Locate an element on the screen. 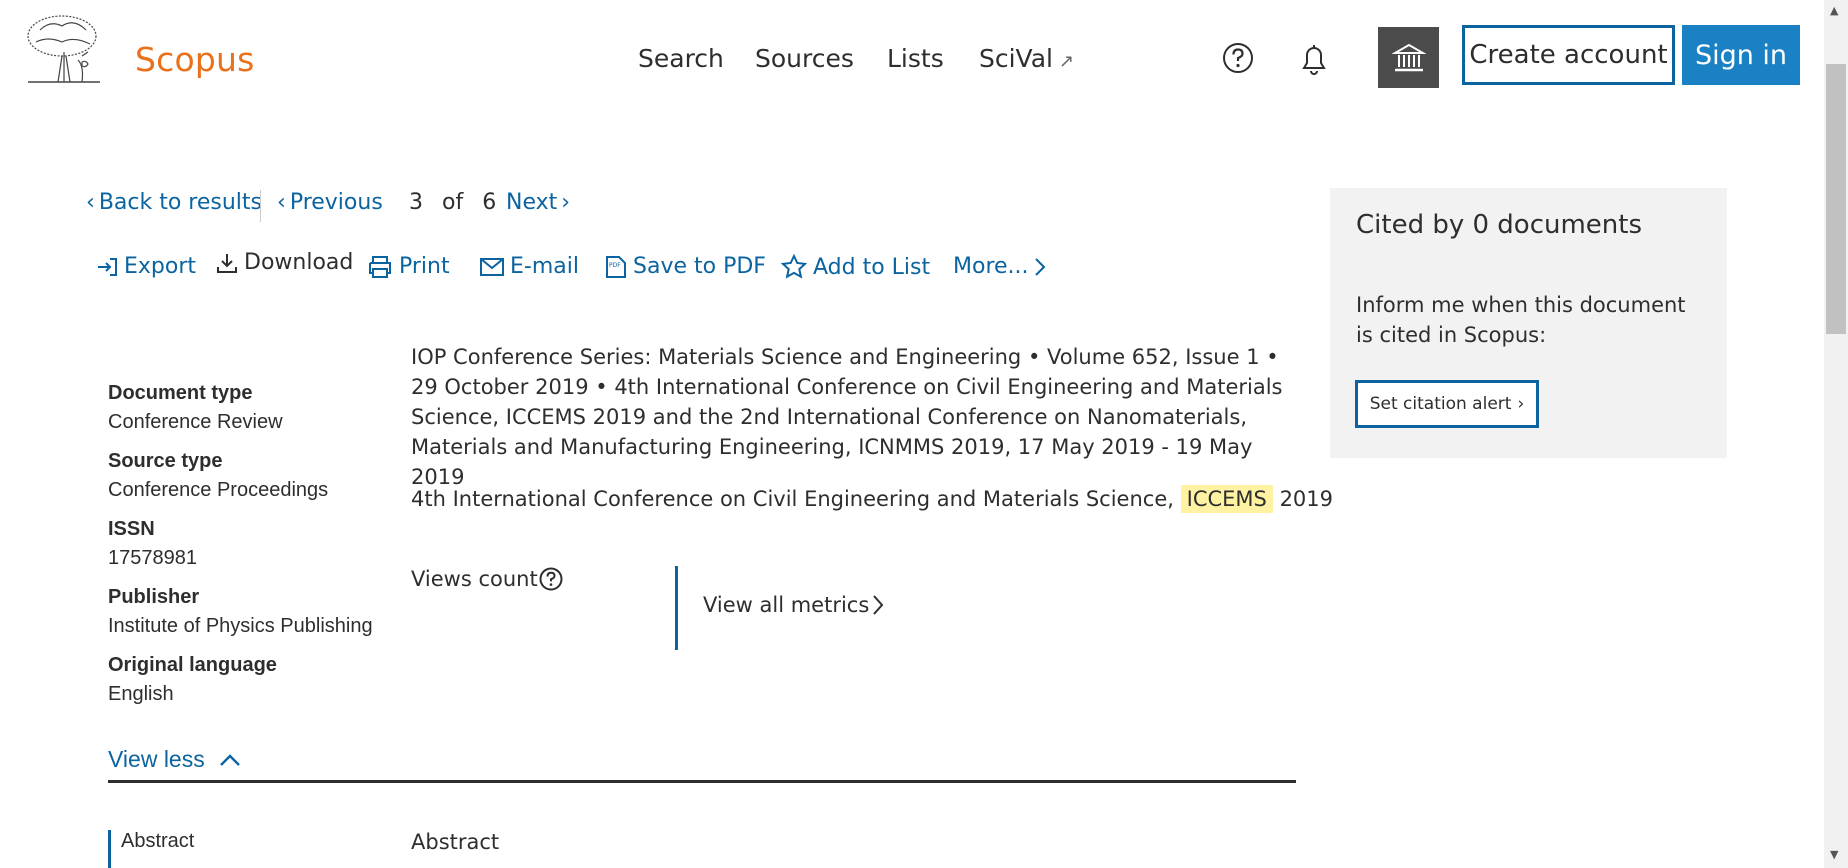 The height and width of the screenshot is (868, 1848). issn-value: 17578981 is located at coordinates (152, 558).